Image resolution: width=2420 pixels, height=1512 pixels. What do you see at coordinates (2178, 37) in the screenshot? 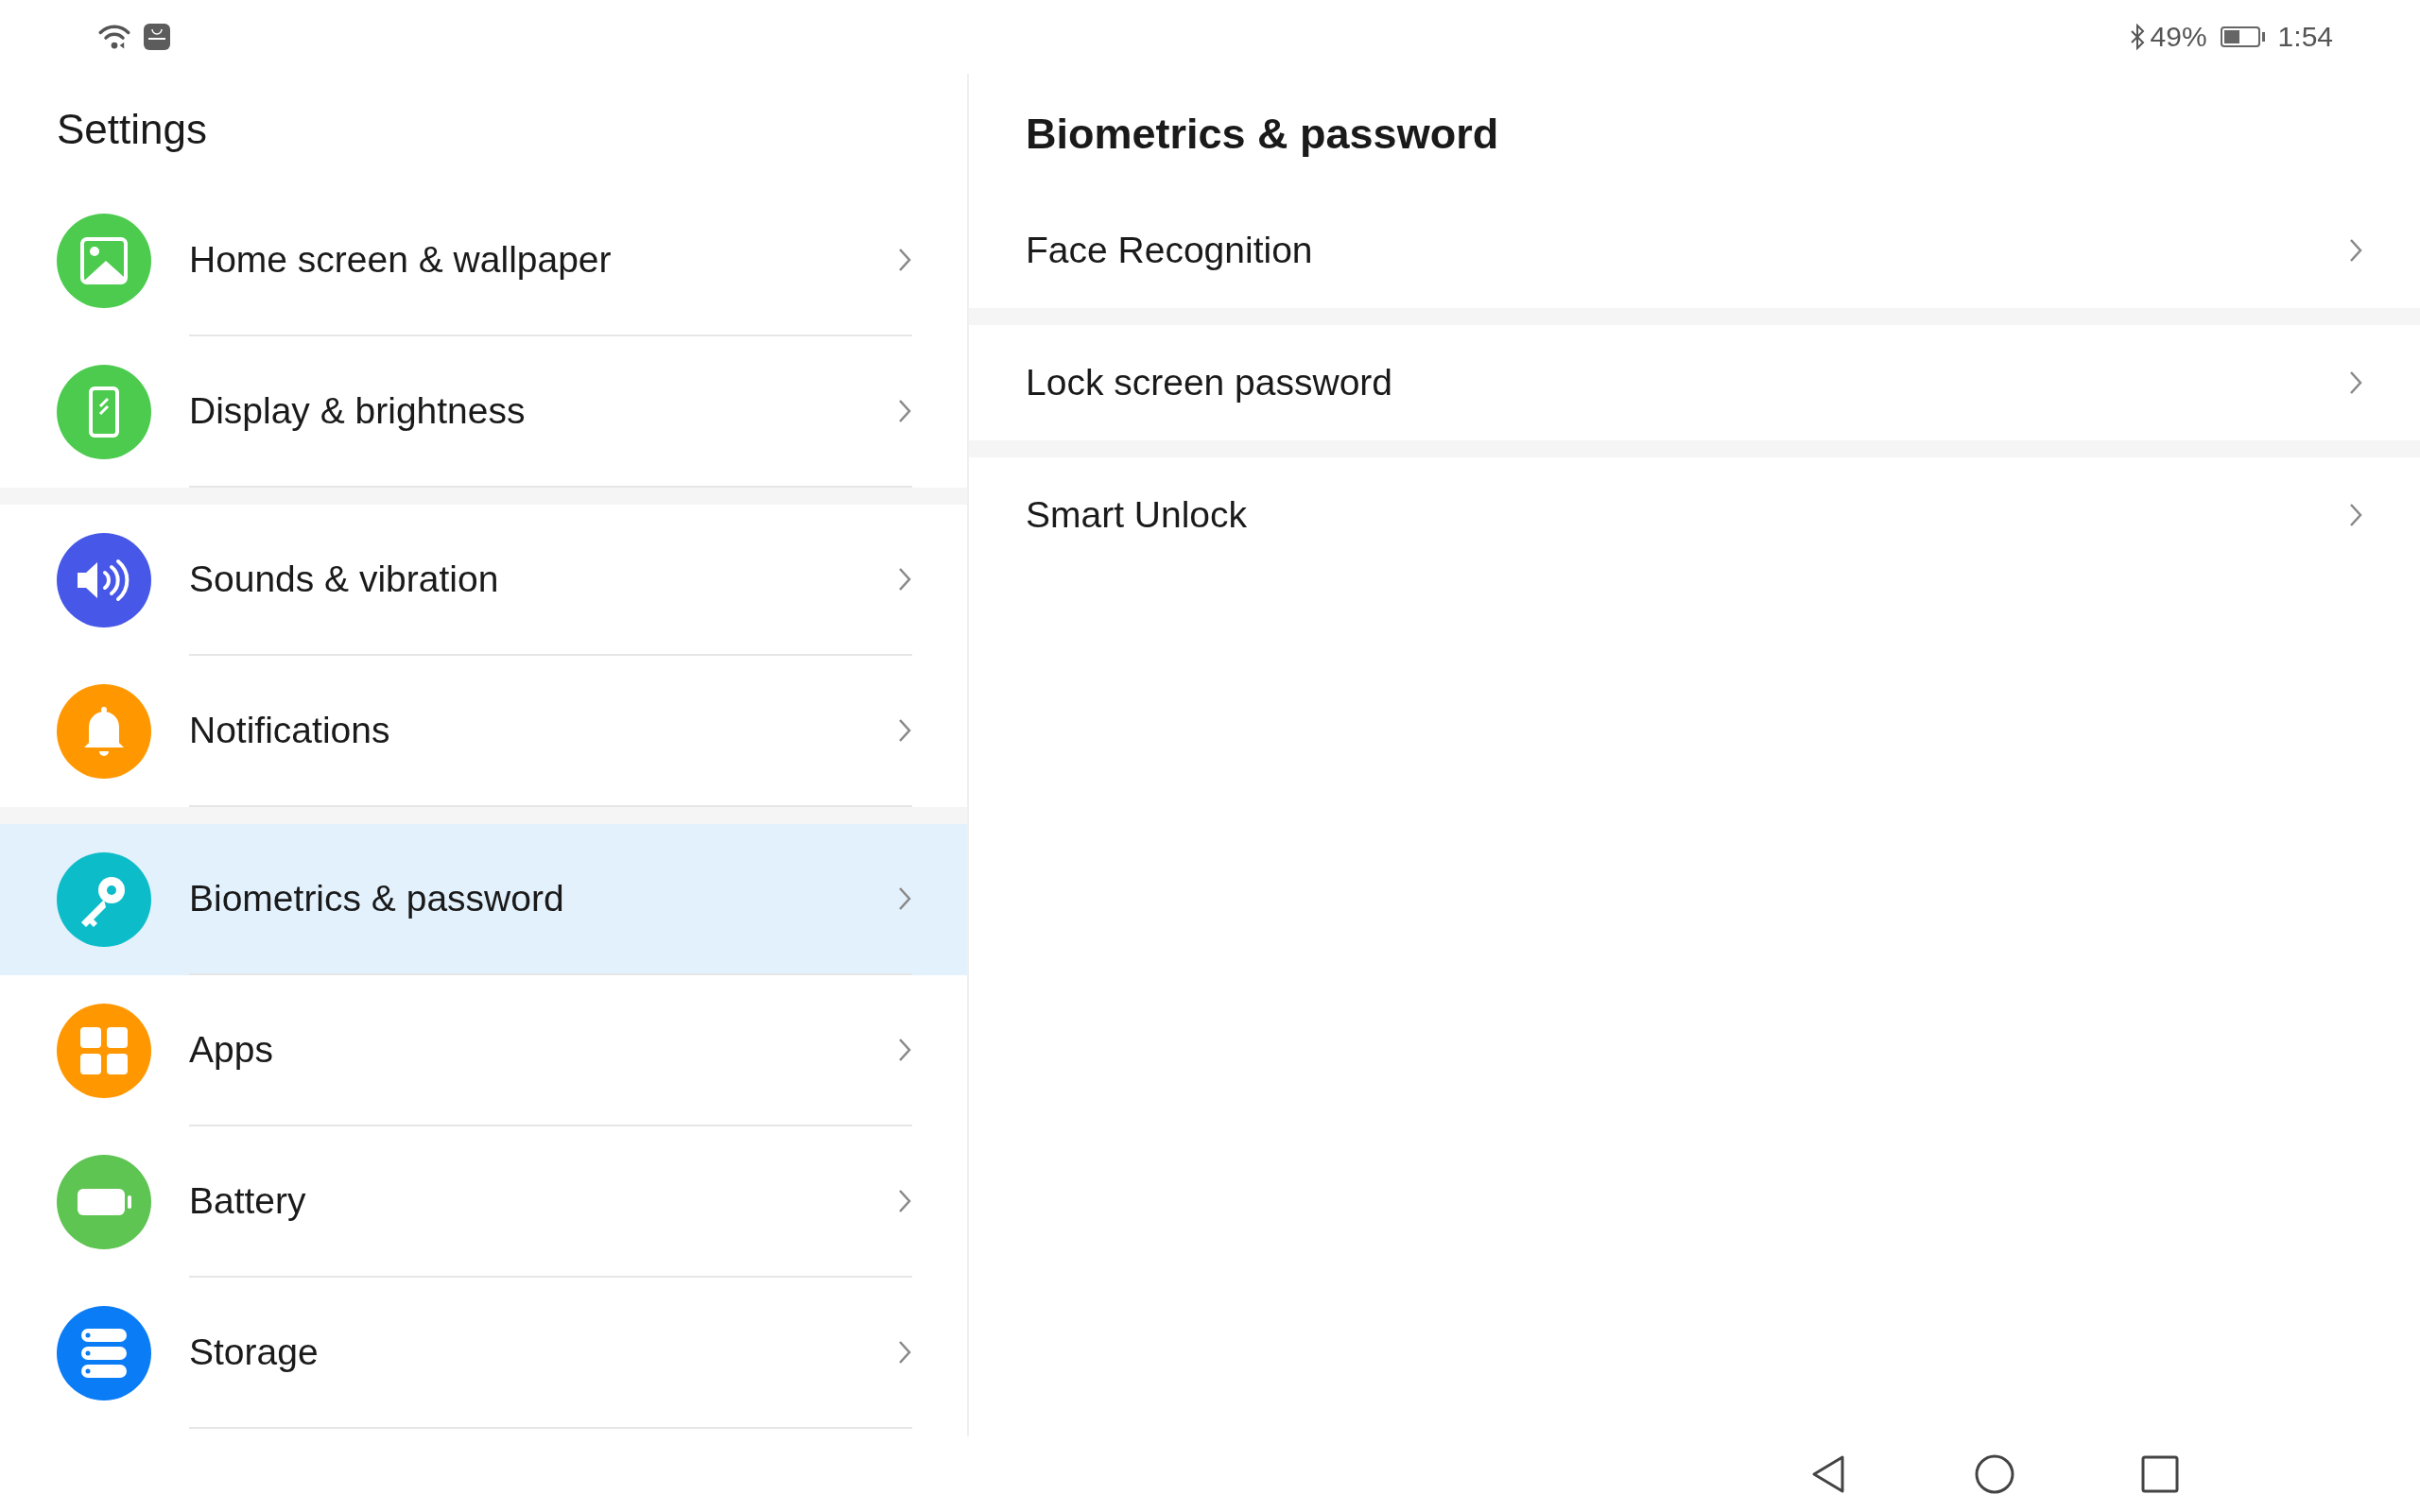
I see `battery-percentage: 49%` at bounding box center [2178, 37].